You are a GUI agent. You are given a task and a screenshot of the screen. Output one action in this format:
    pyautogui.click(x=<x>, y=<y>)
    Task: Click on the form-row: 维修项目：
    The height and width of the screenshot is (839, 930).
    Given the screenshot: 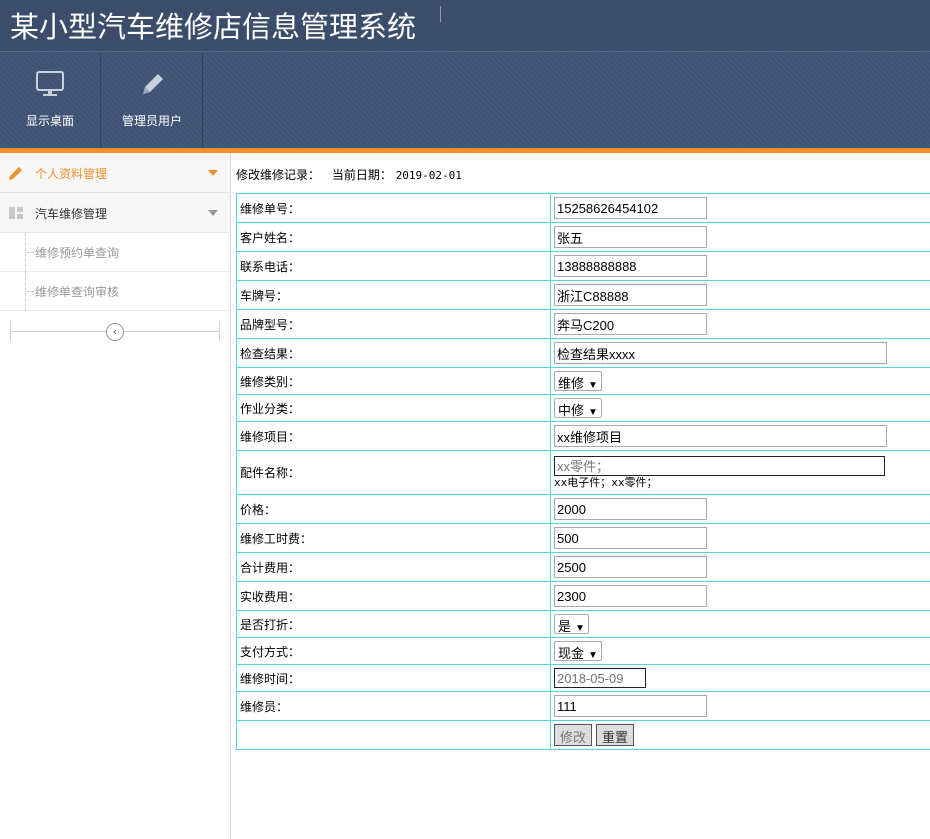 What is the action you would take?
    pyautogui.click(x=583, y=436)
    